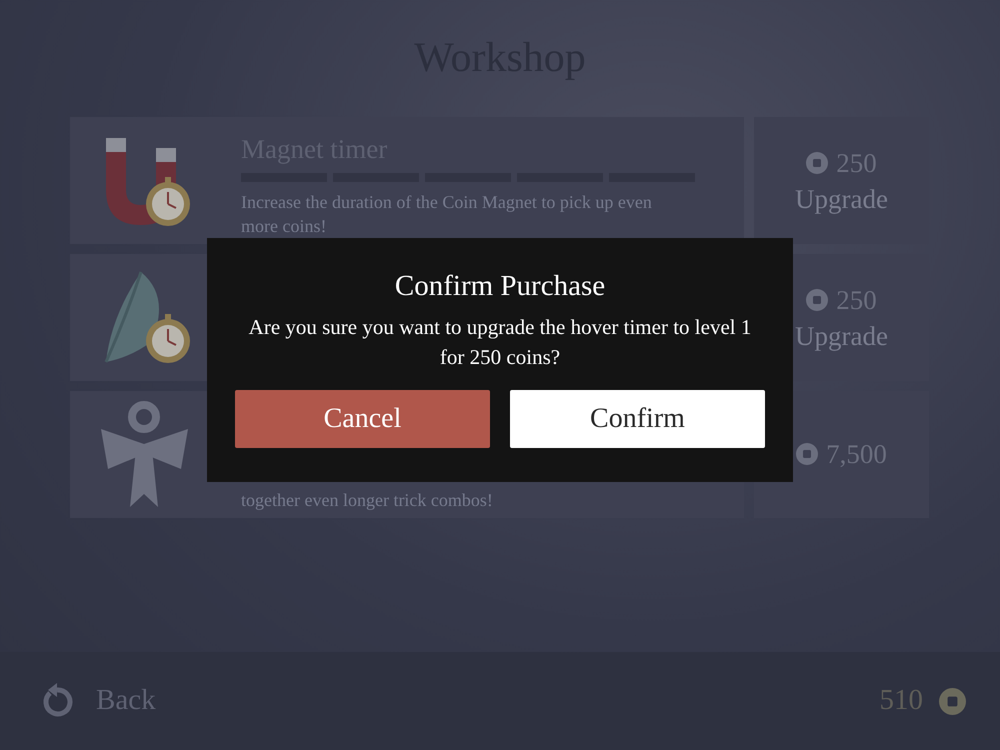 Image resolution: width=1000 pixels, height=750 pixels. Describe the element at coordinates (447, 214) in the screenshot. I see `upgrade-description: Increase the duration of the Coin Magnet to pick up even more coins!` at that location.